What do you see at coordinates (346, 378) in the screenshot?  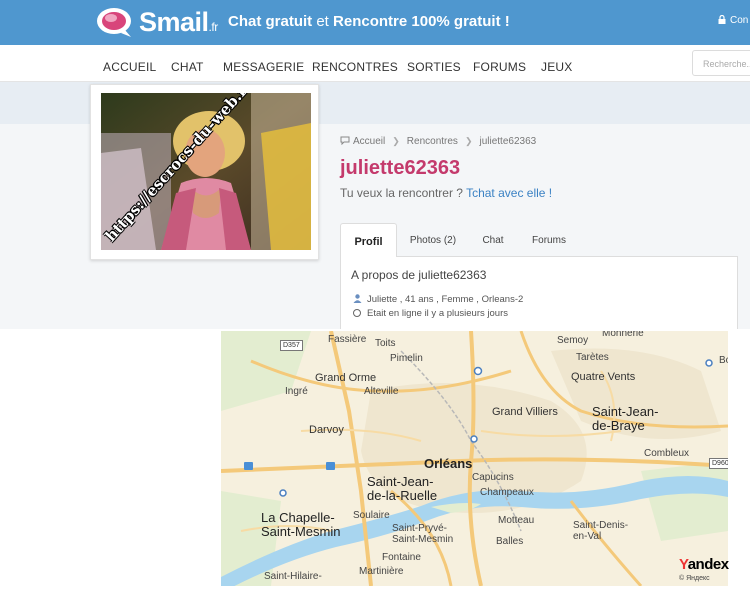 I see `map-label-grand-orme: Grand Orme` at bounding box center [346, 378].